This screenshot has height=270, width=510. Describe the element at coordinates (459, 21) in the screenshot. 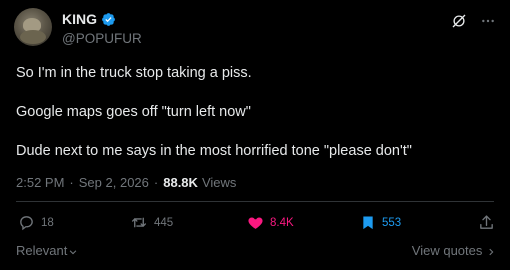

I see `grok-icon` at that location.